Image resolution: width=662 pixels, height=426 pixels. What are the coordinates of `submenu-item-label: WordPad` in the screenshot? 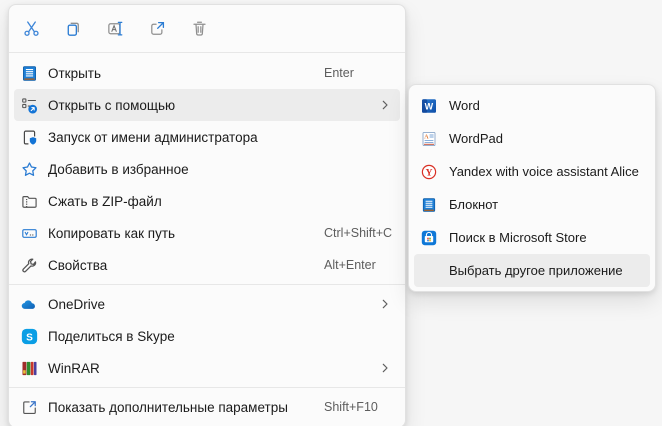 It's located at (476, 138).